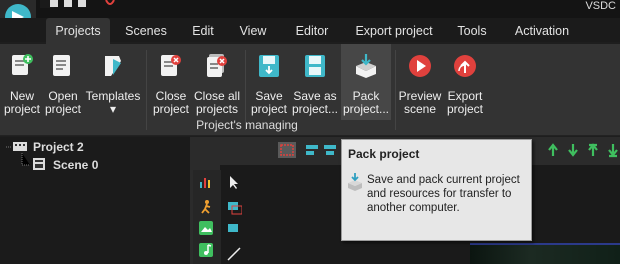  What do you see at coordinates (472, 31) in the screenshot?
I see `tab-tools: Tools` at bounding box center [472, 31].